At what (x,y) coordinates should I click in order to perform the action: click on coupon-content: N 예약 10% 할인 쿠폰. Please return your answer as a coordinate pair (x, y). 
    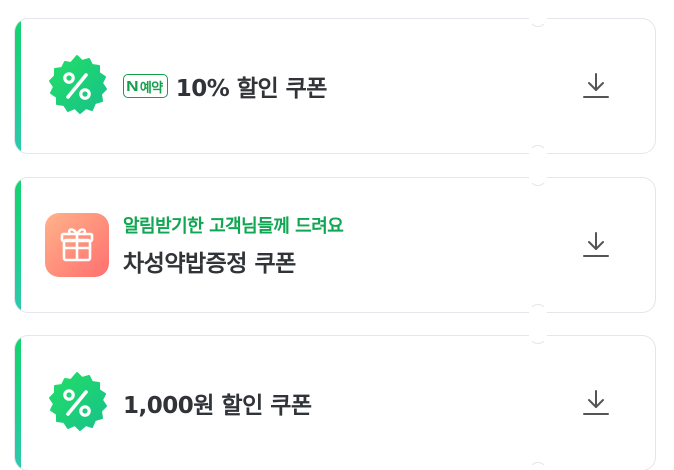
    Looking at the image, I should click on (225, 86).